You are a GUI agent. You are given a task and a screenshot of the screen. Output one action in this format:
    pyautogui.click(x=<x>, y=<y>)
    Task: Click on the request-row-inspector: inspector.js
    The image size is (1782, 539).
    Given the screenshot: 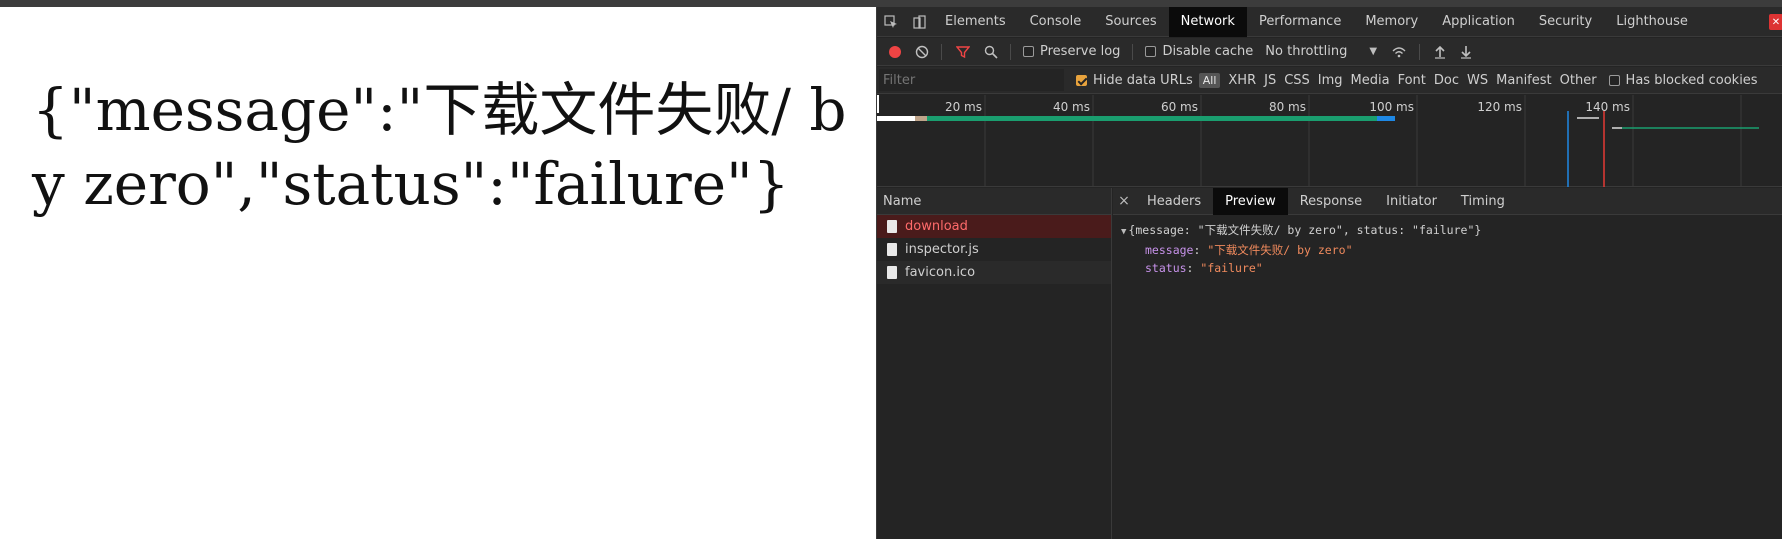 What is the action you would take?
    pyautogui.click(x=994, y=249)
    